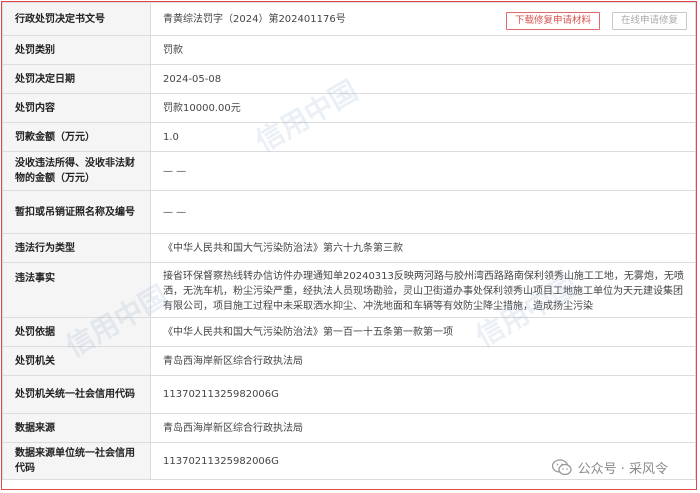 This screenshot has height=493, width=700. What do you see at coordinates (649, 21) in the screenshot?
I see `online-repair-application-button: 在线申请修复` at bounding box center [649, 21].